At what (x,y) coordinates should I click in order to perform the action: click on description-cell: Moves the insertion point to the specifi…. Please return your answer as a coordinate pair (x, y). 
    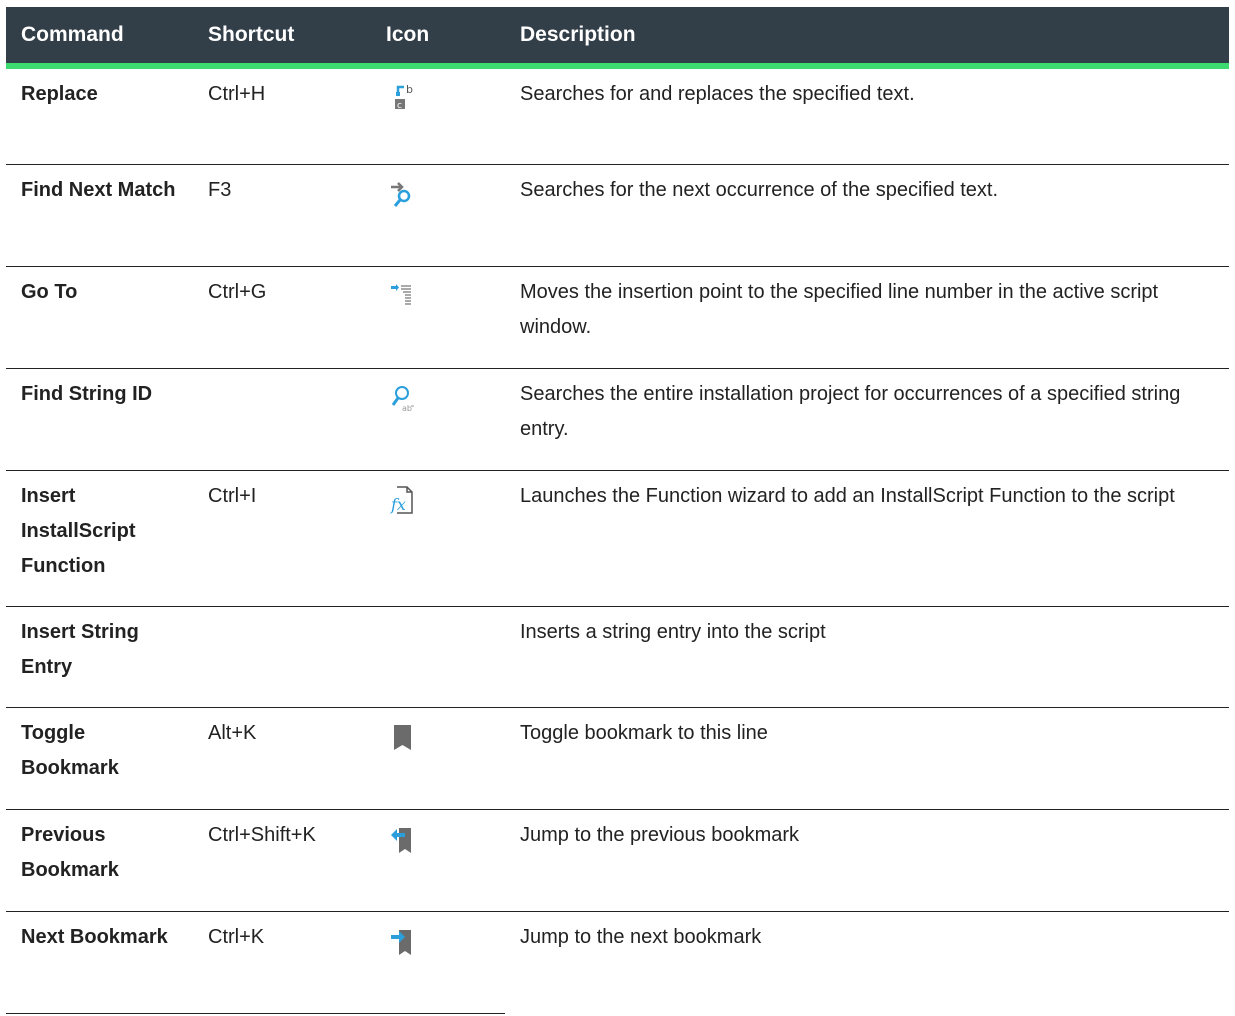
    Looking at the image, I should click on (867, 317).